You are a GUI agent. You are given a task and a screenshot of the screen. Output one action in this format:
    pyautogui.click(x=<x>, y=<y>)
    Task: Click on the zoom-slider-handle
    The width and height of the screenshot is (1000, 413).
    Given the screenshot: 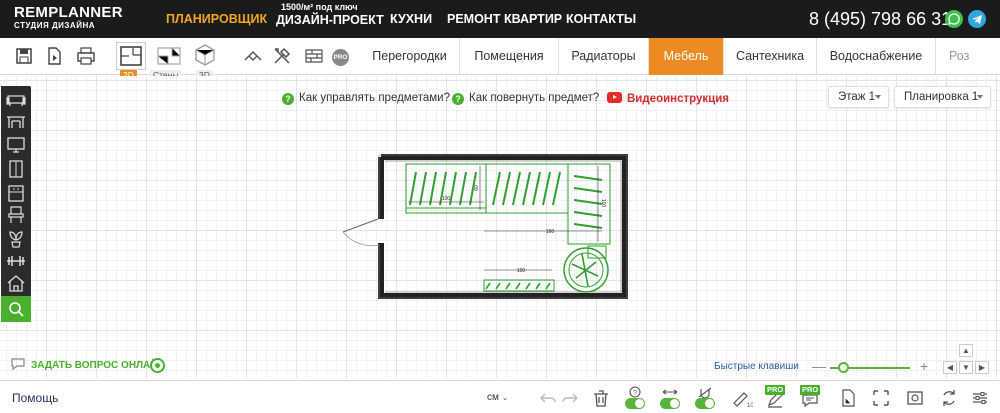 What is the action you would take?
    pyautogui.click(x=843, y=367)
    